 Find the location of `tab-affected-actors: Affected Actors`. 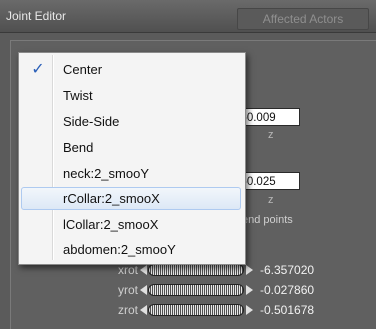

tab-affected-actors: Affected Actors is located at coordinates (303, 19).